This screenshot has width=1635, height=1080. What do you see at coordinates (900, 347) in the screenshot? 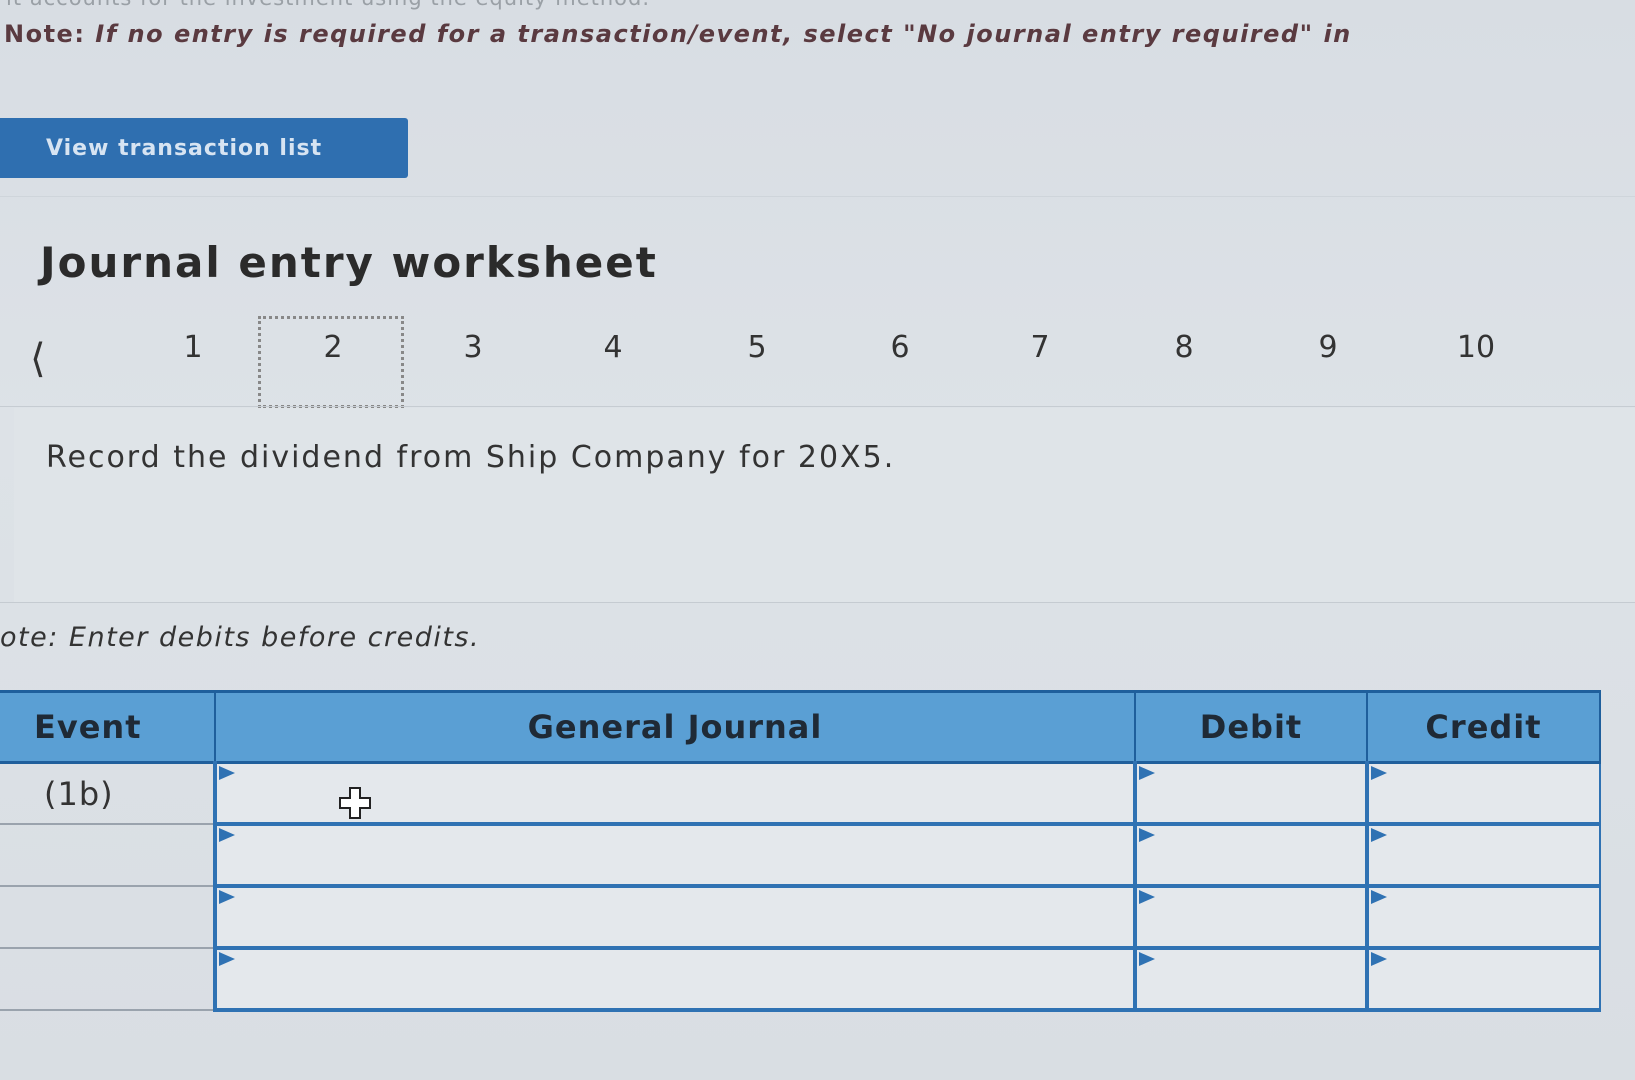
I see `page-6: 6` at bounding box center [900, 347].